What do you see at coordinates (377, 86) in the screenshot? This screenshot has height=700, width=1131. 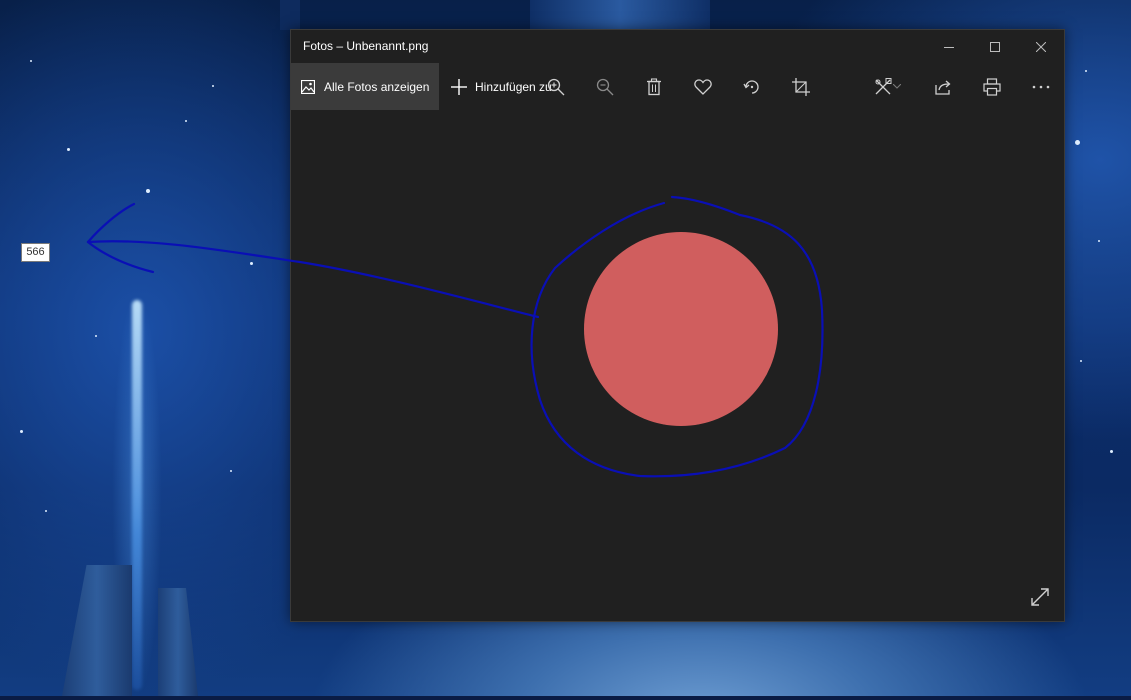 I see `all-photos-label: Alle Fotos anzeigen` at bounding box center [377, 86].